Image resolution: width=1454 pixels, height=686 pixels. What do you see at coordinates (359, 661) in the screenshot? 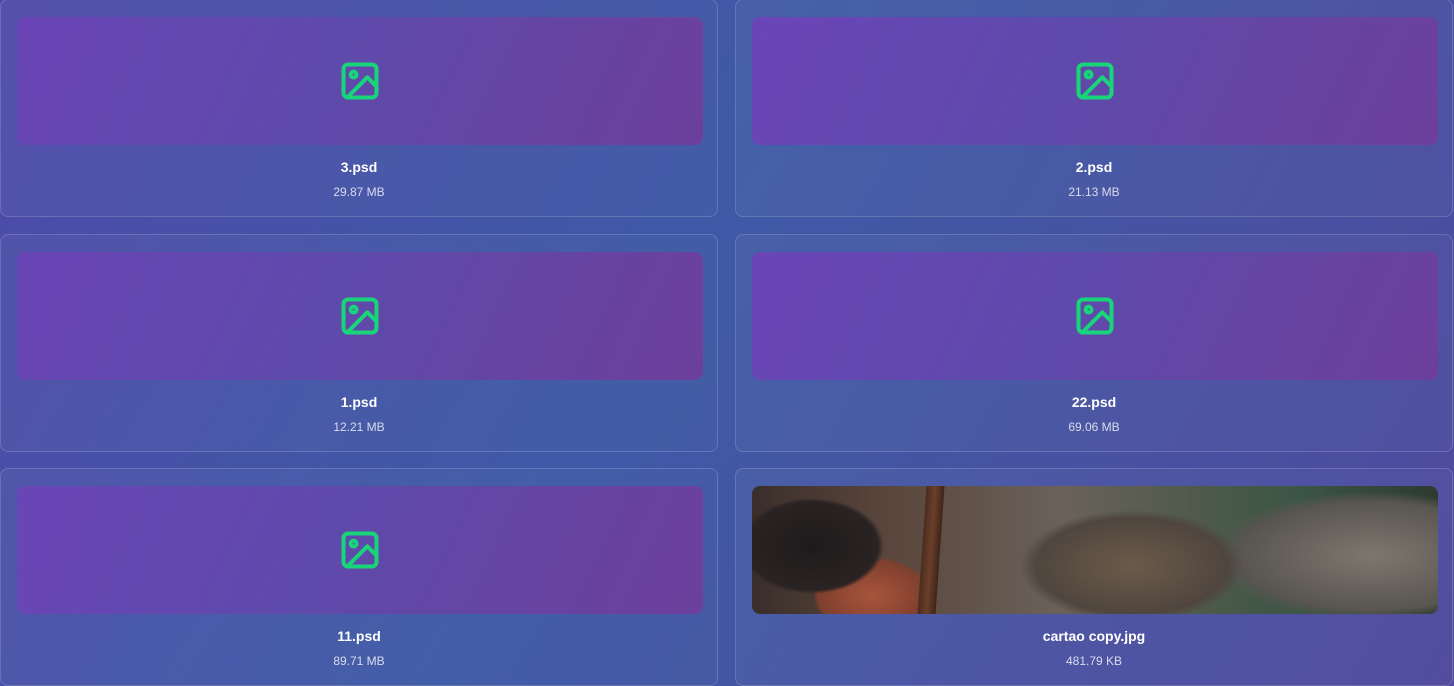
I see `file-size: 89.71 MB` at bounding box center [359, 661].